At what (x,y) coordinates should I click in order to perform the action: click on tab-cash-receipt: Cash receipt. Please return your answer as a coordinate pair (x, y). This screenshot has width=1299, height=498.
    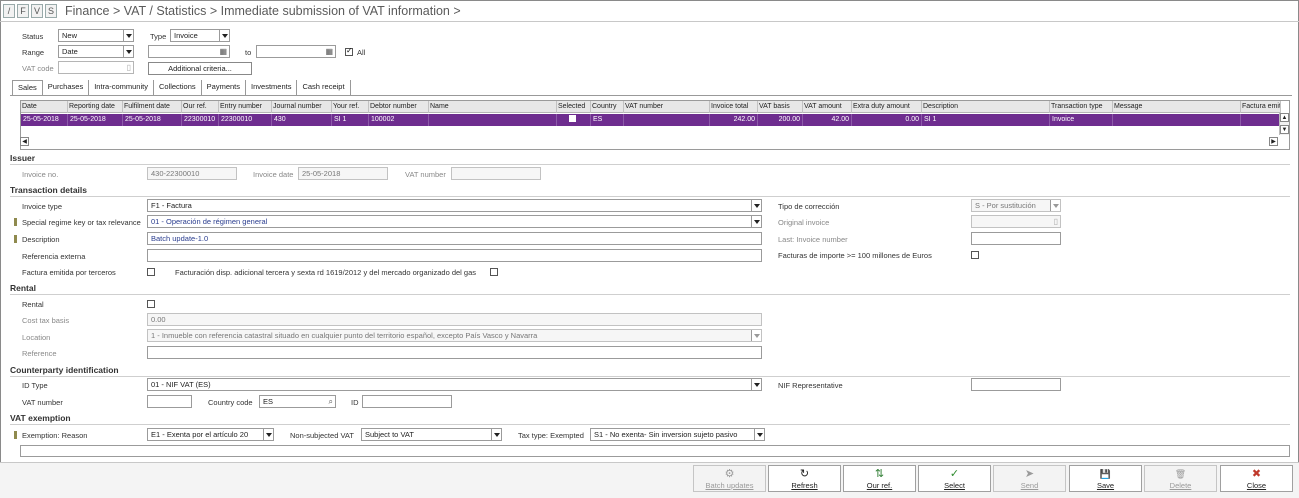
    Looking at the image, I should click on (324, 87).